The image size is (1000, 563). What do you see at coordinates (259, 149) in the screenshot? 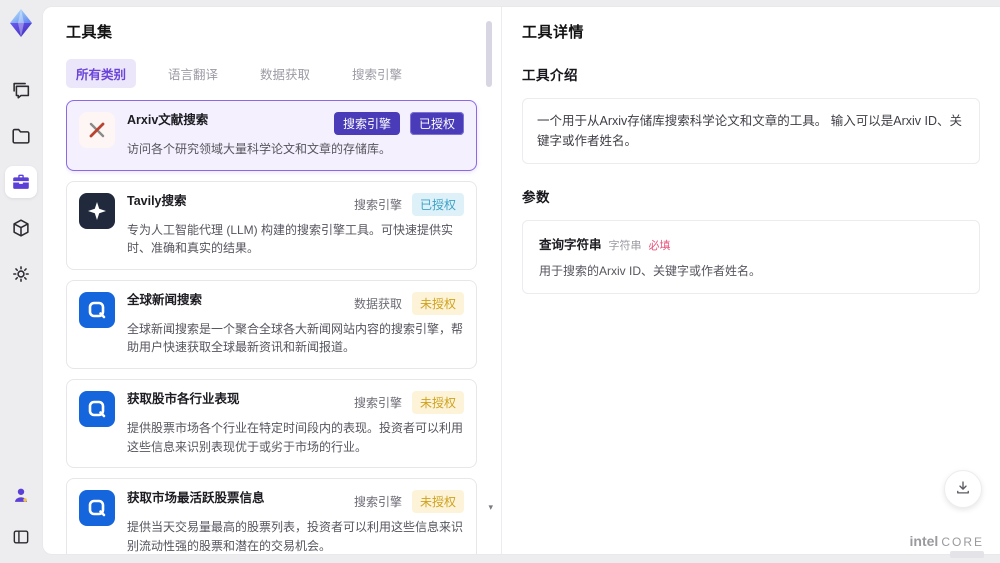
I see `tool-description: 访问各个研究领域大量科学论文和文章的存储库。` at bounding box center [259, 149].